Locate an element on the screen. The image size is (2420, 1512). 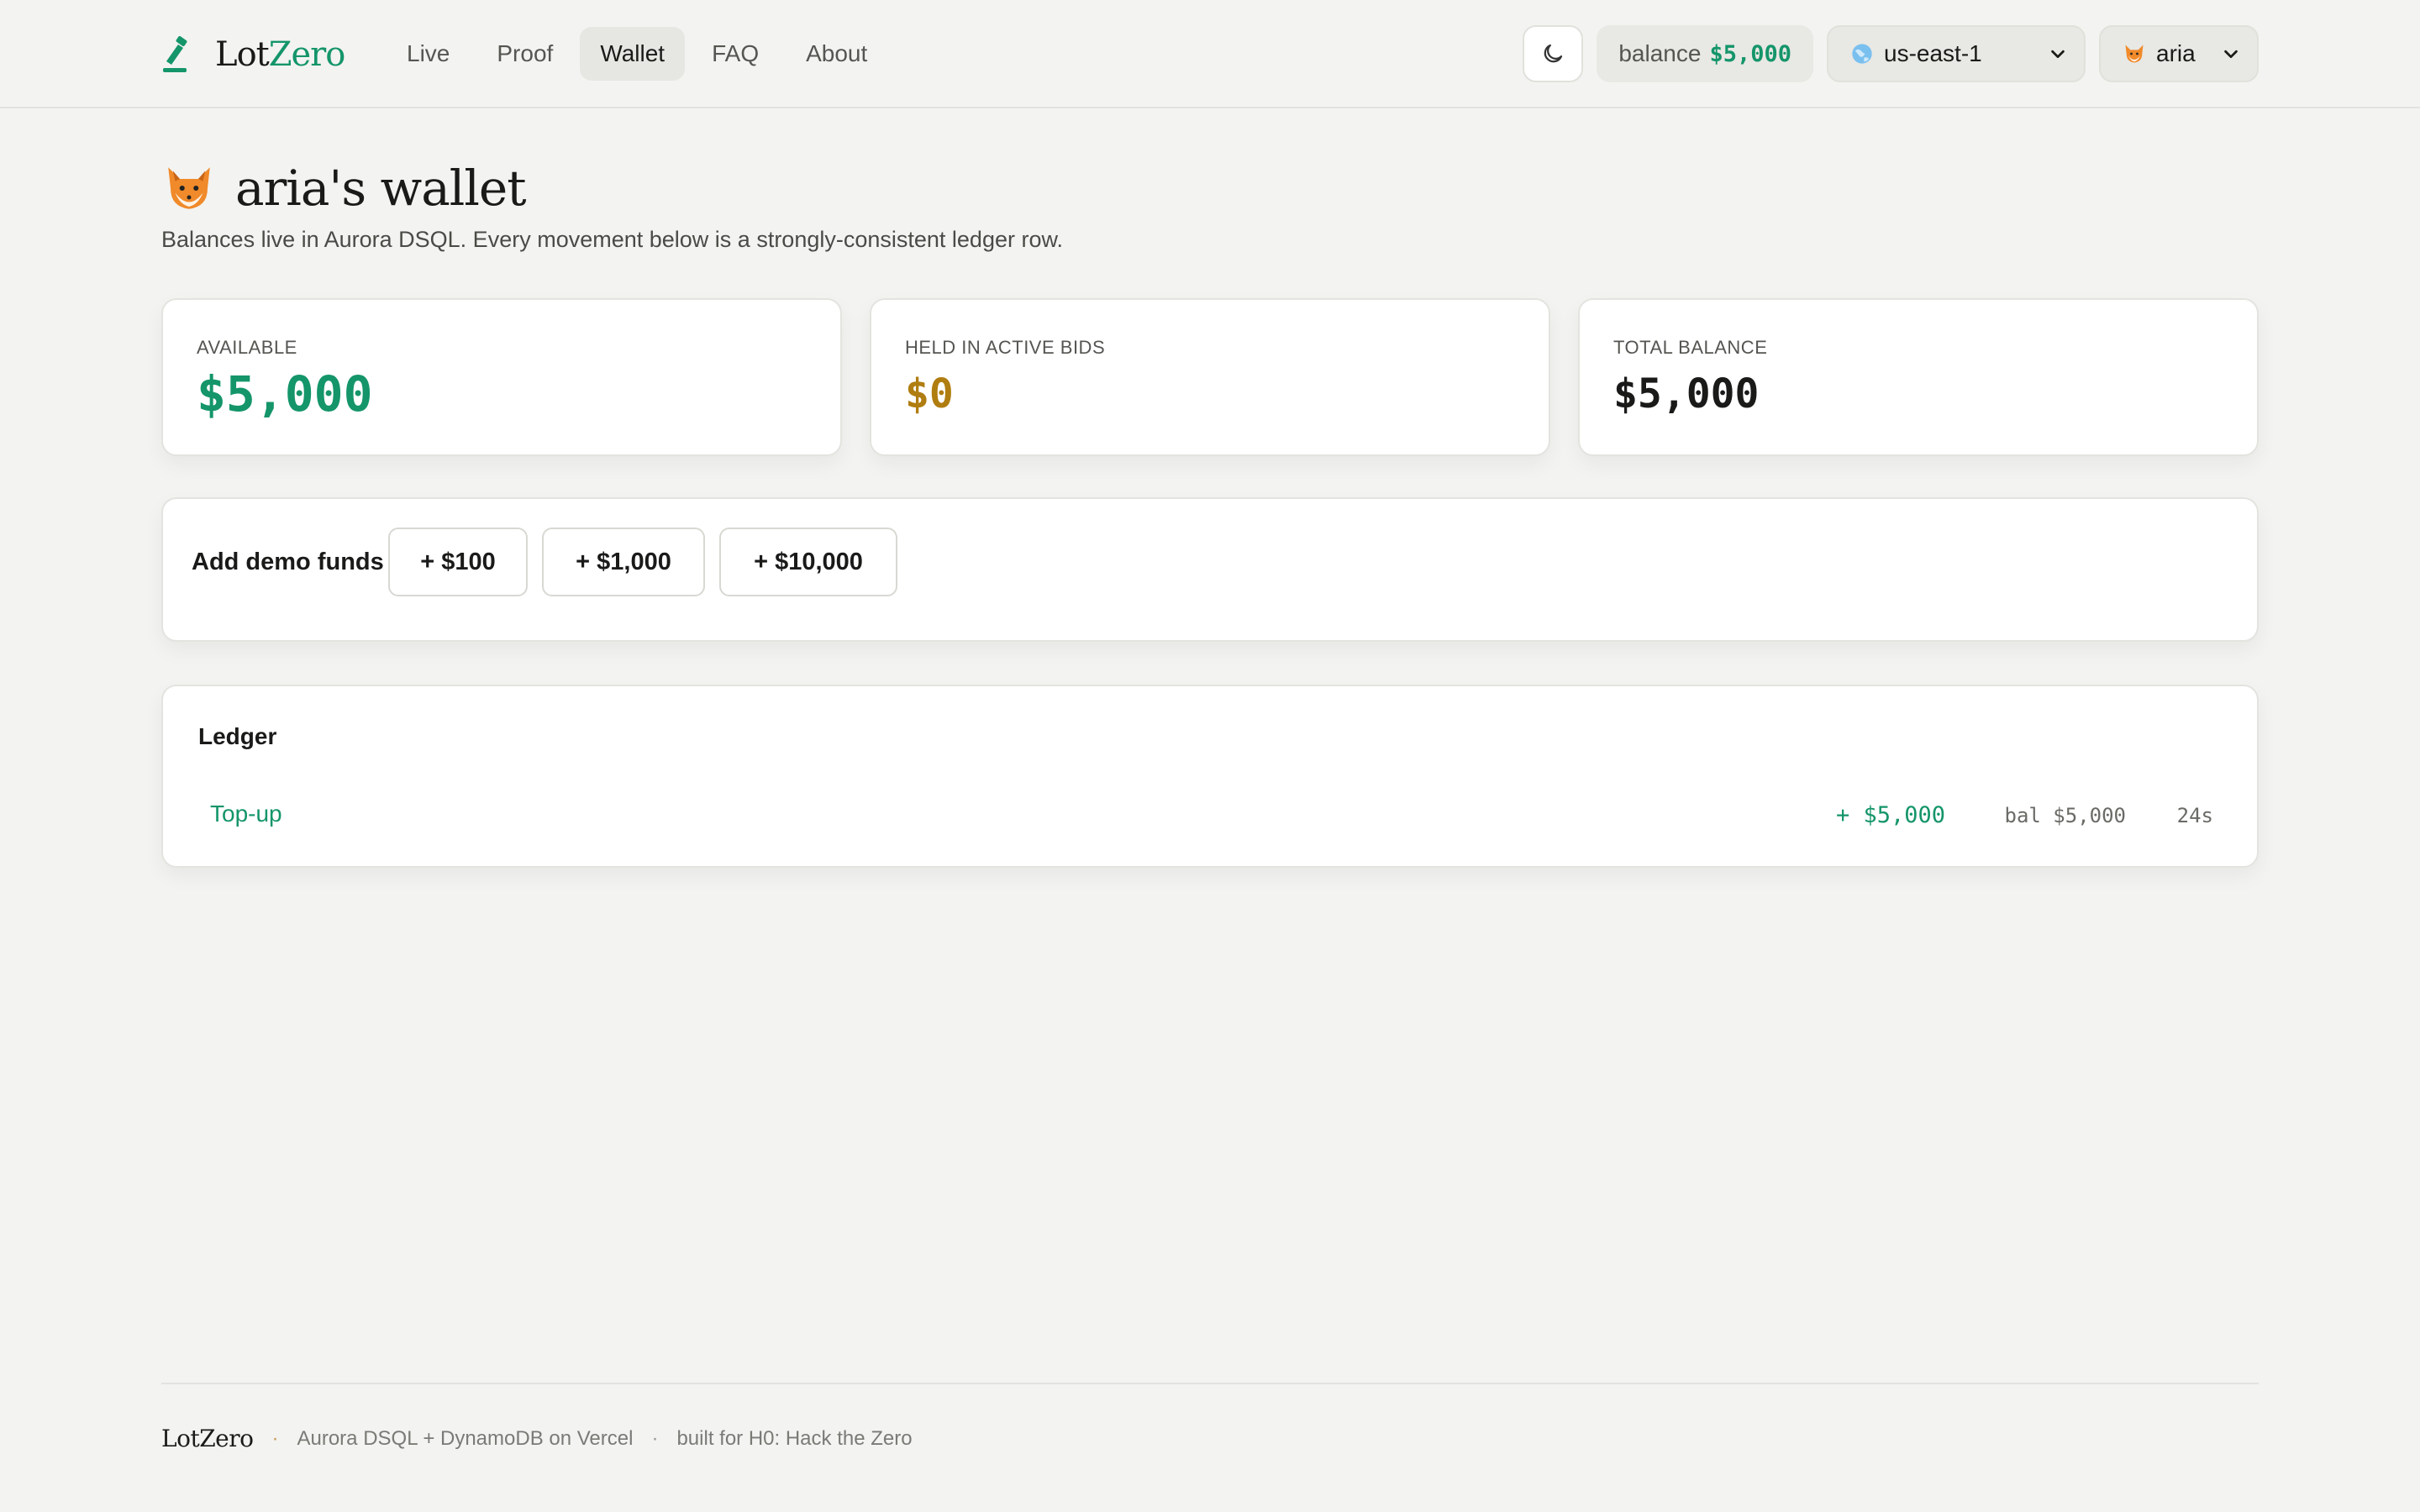
nav-faq: FAQ is located at coordinates (735, 54).